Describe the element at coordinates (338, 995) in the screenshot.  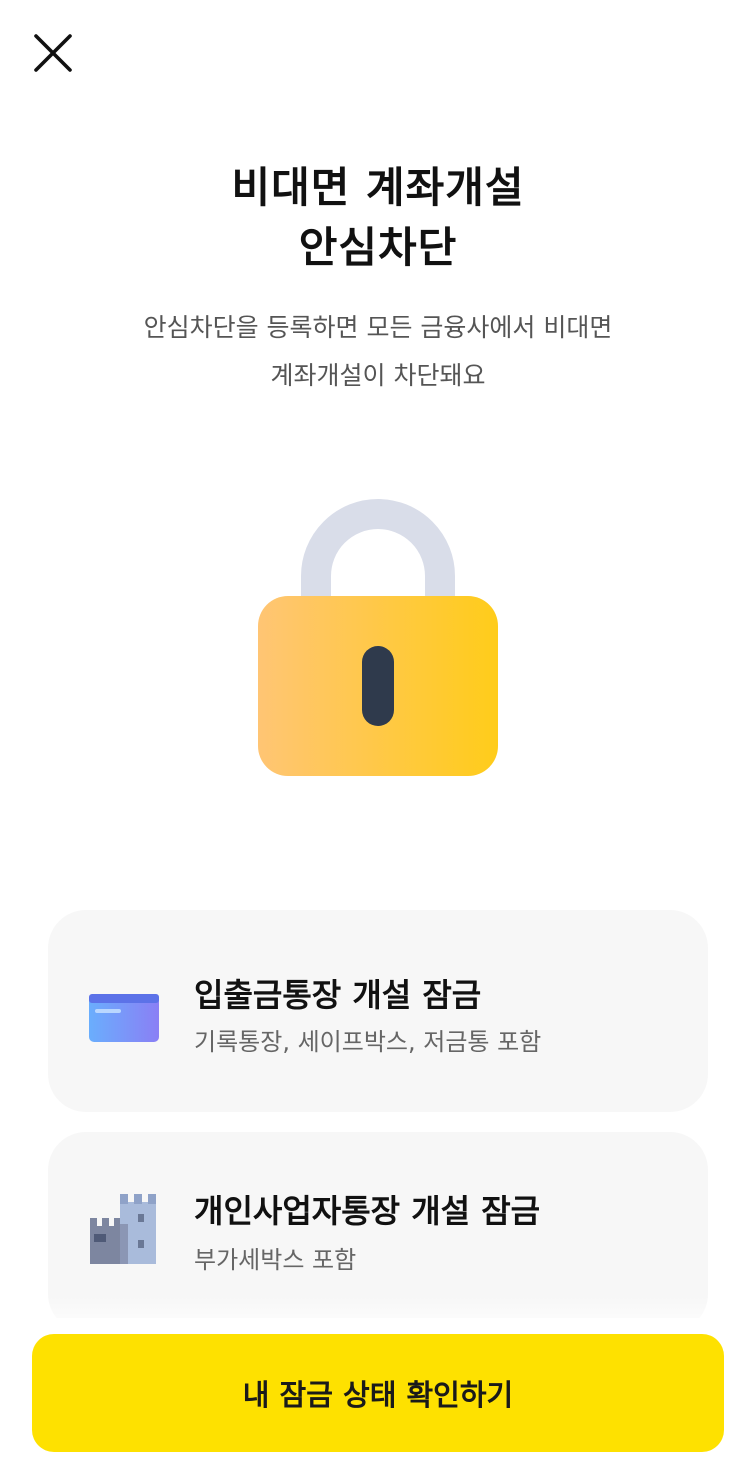
I see `option-title: 입출금통장 개설 잠금` at that location.